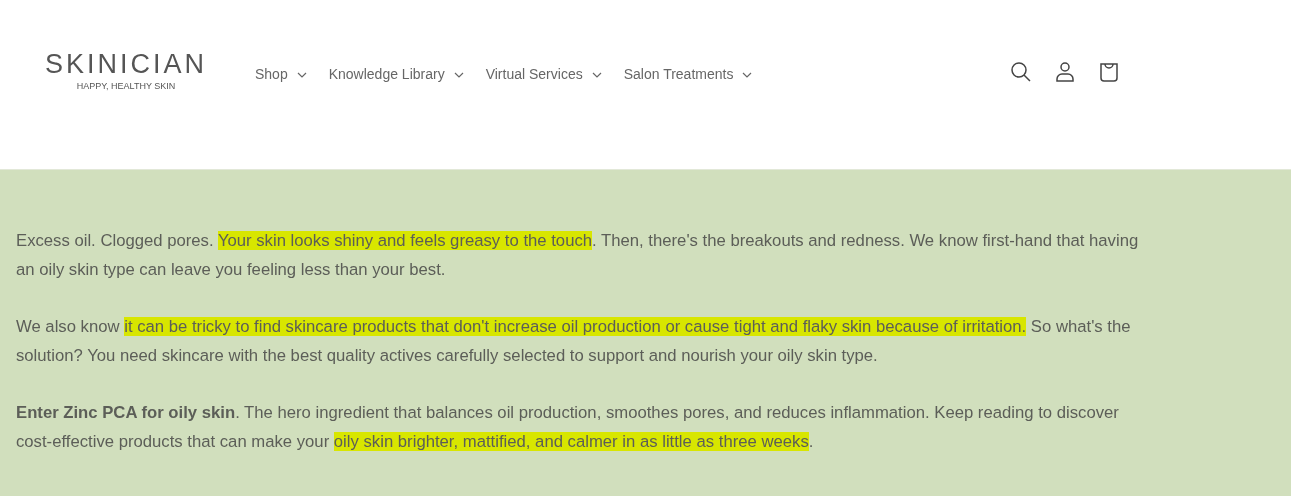  What do you see at coordinates (1021, 72) in the screenshot?
I see `search-icon` at bounding box center [1021, 72].